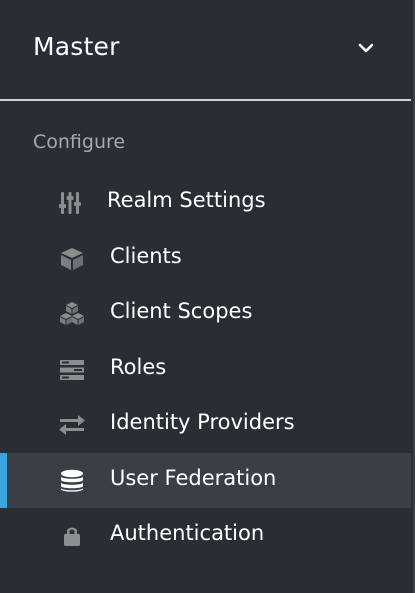 The width and height of the screenshot is (415, 593). What do you see at coordinates (202, 422) in the screenshot?
I see `sidebar-item-label: Identity Providers` at bounding box center [202, 422].